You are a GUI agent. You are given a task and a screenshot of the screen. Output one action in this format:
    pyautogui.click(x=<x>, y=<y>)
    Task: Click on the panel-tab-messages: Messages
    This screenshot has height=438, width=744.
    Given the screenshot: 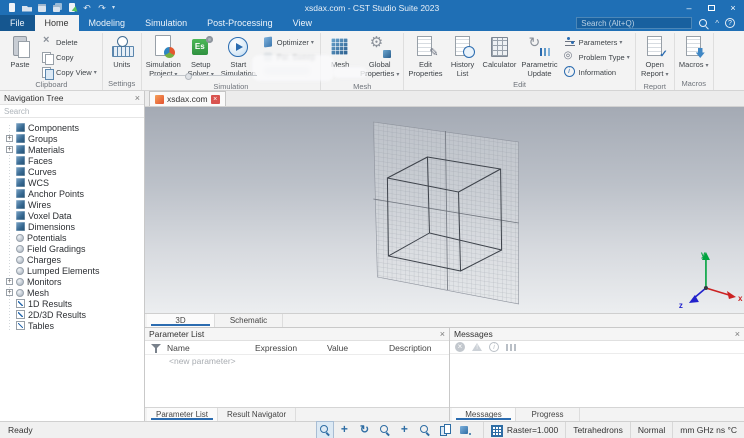 What is the action you would take?
    pyautogui.click(x=484, y=414)
    